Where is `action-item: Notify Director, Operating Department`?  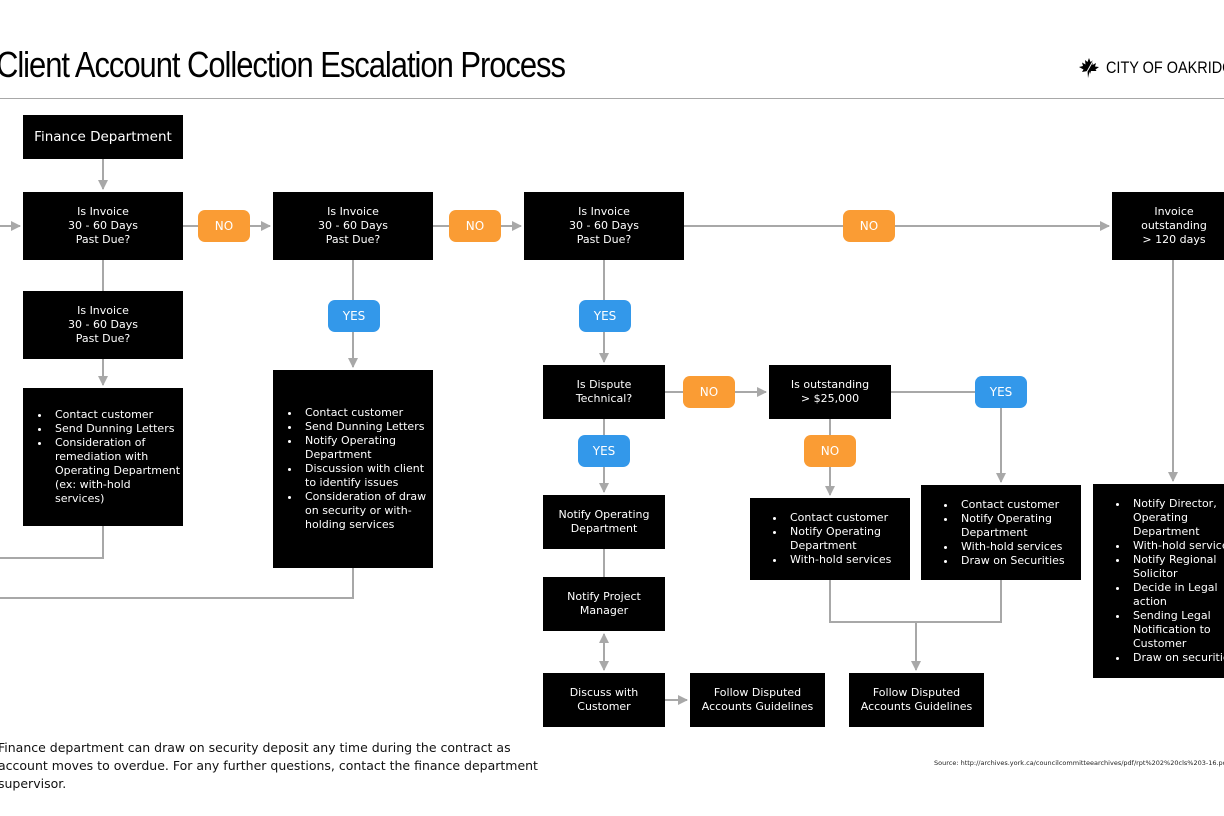 action-item: Notify Director, Operating Department is located at coordinates (1176, 518).